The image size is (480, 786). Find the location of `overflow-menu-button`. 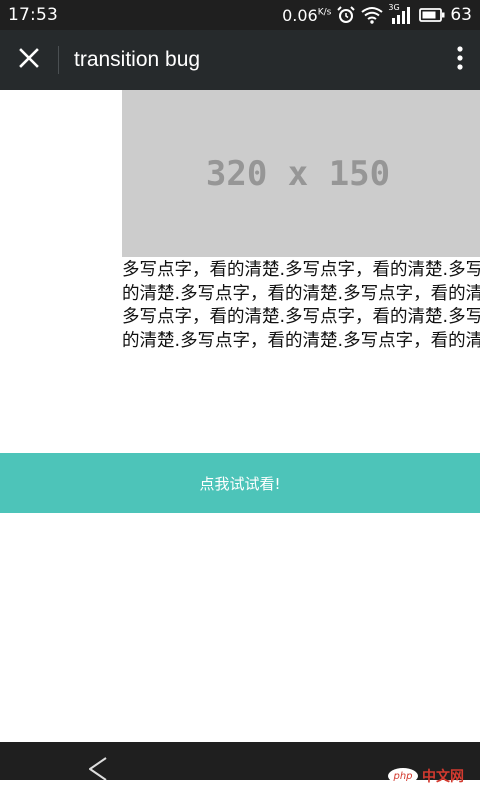

overflow-menu-button is located at coordinates (460, 60).